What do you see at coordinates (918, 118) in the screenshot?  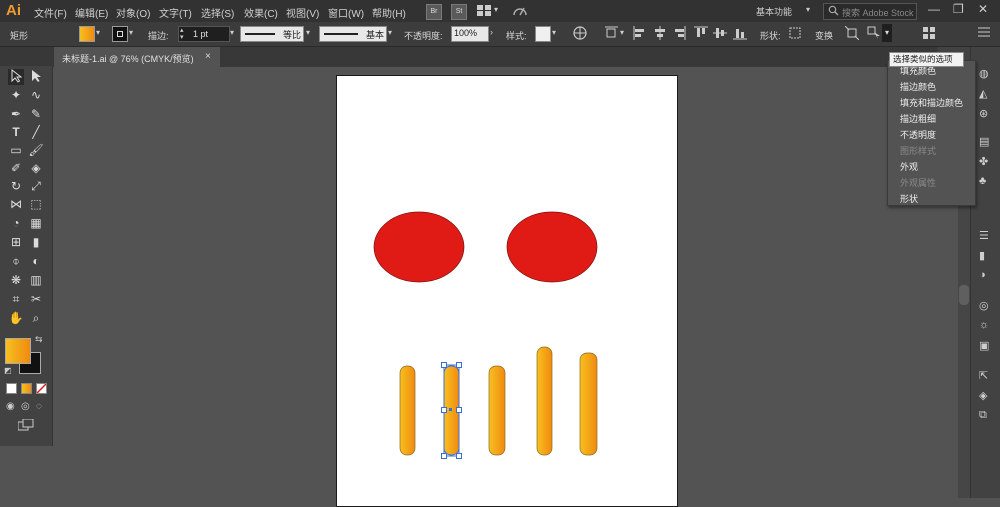 I see `menu-item-stroke-weight: 描边粗细` at bounding box center [918, 118].